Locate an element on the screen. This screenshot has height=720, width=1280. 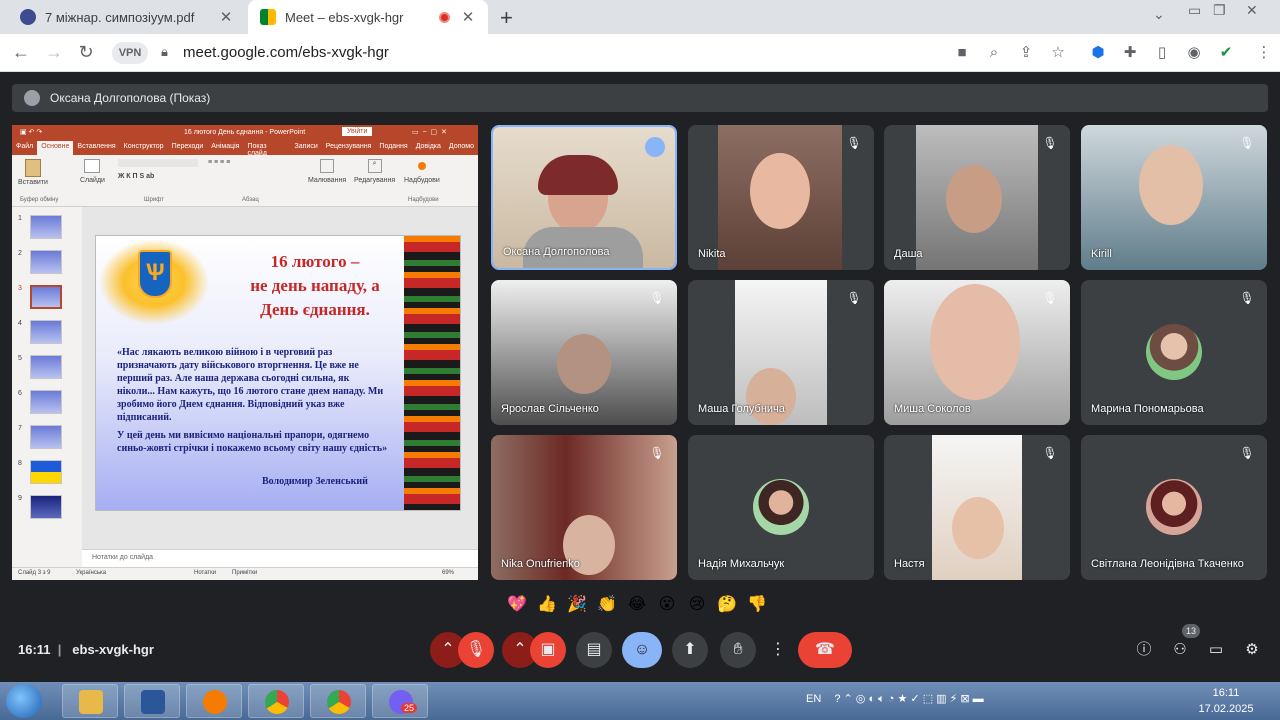
reaction-surprised-icon: 😮 is located at coordinates (667, 604).